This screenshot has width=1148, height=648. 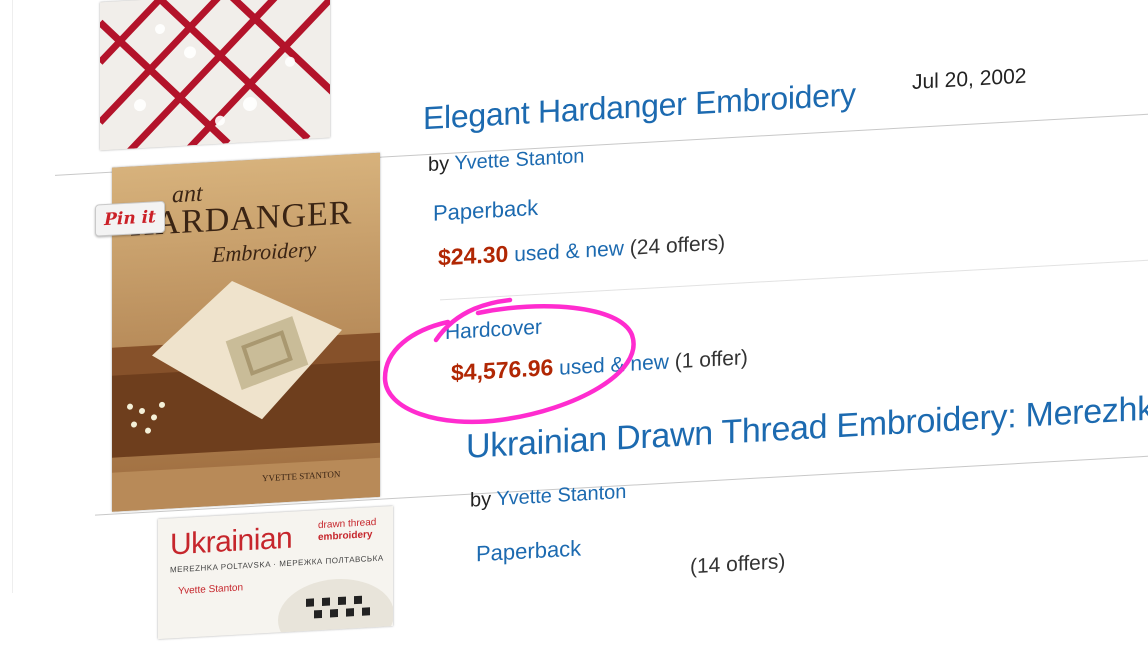 What do you see at coordinates (639, 106) in the screenshot?
I see `result-title-link: Elegant Hardanger Embroidery` at bounding box center [639, 106].